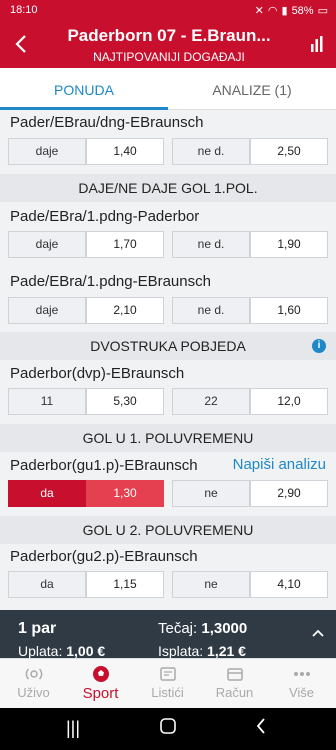 This screenshot has height=750, width=336. Describe the element at coordinates (289, 310) in the screenshot. I see `odds-button: 1,60` at that location.